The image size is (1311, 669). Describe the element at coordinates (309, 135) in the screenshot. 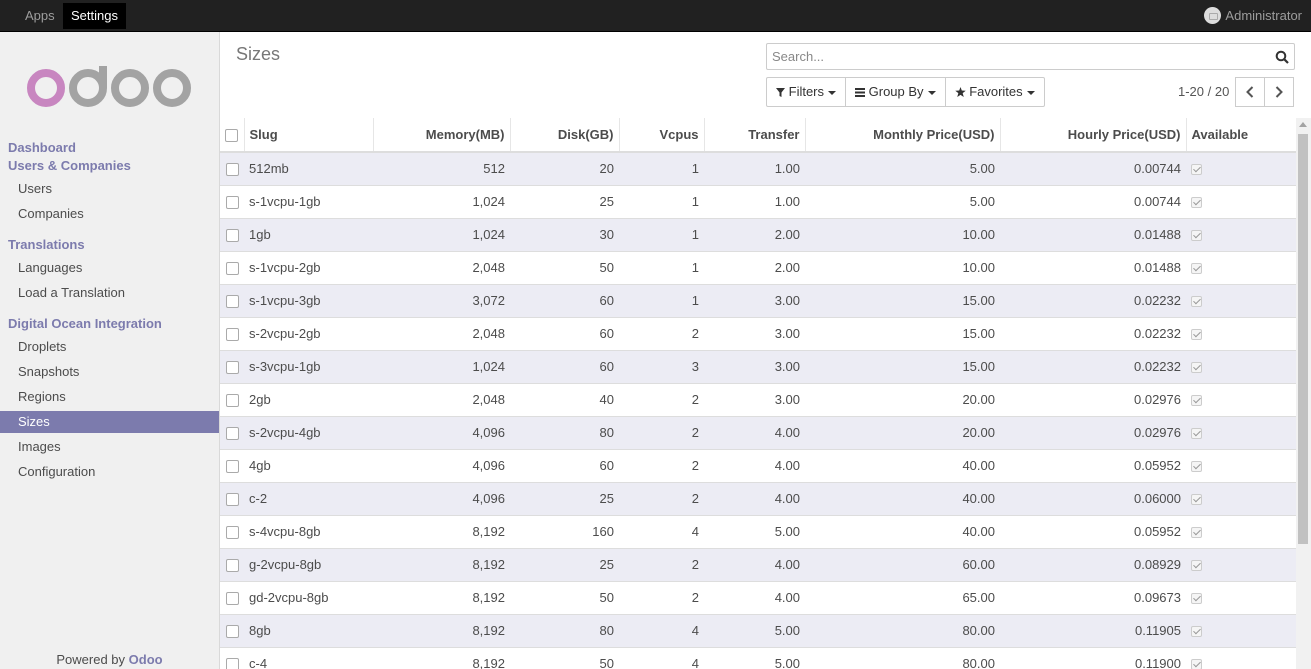

I see `column-header-slug: Slug` at that location.